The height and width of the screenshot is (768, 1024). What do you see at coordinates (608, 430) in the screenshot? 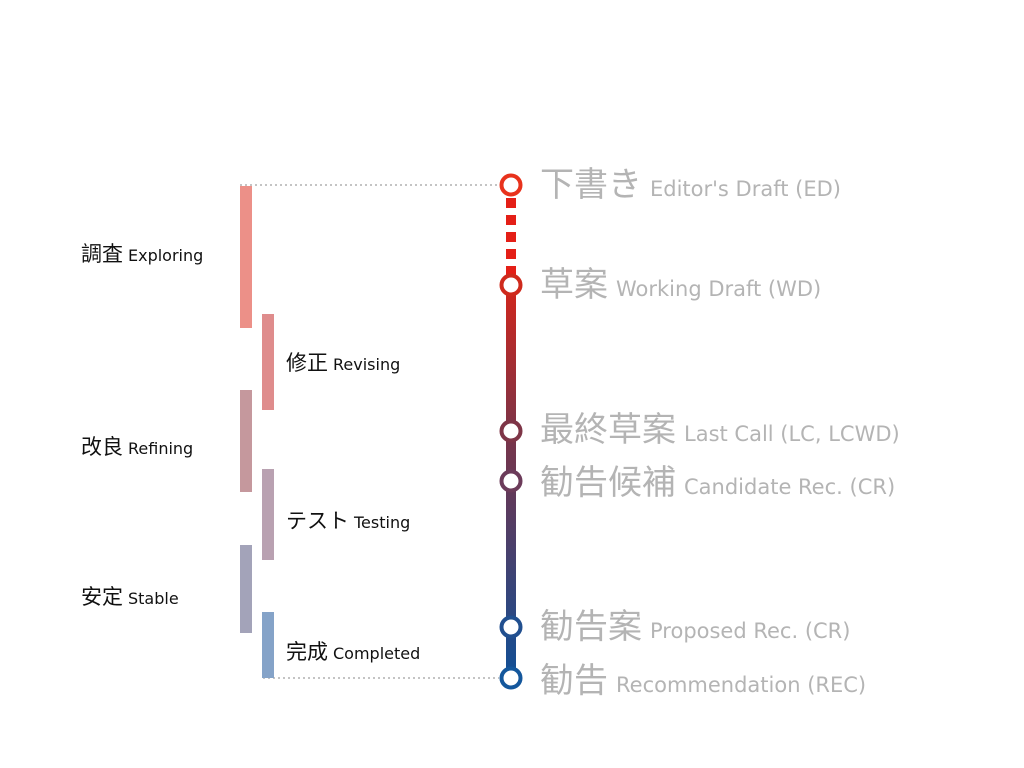
I see `stage-ja: 最終草案` at bounding box center [608, 430].